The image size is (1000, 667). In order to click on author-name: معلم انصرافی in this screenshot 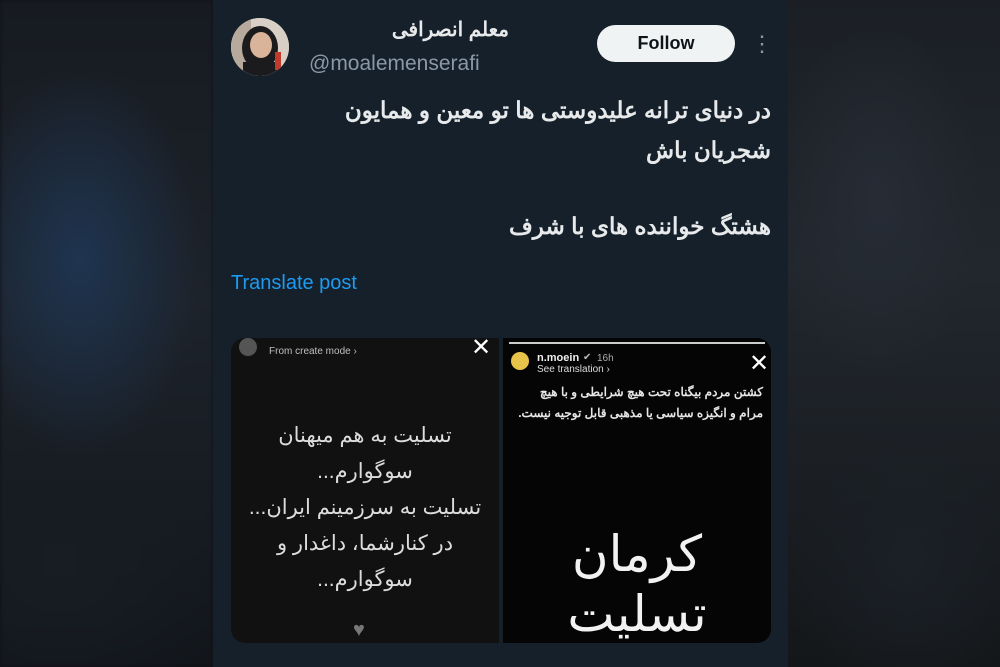, I will do `click(409, 29)`.